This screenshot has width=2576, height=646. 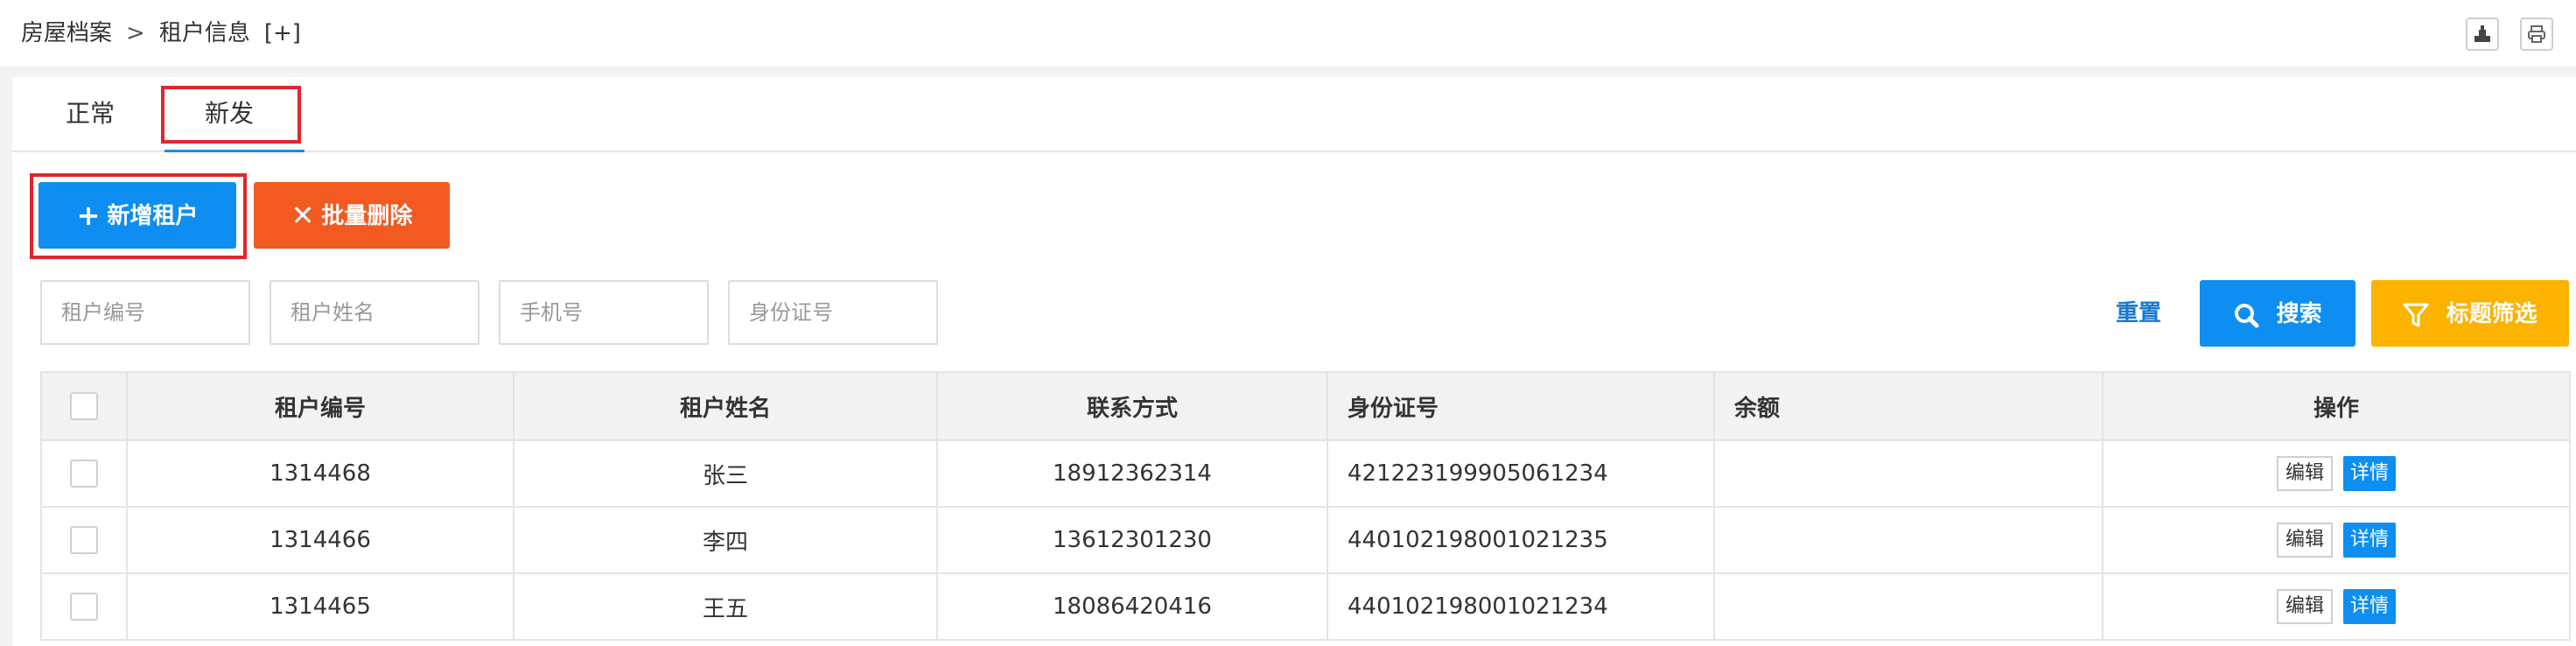 I want to click on column-filter-button: 标题筛选, so click(x=2470, y=313).